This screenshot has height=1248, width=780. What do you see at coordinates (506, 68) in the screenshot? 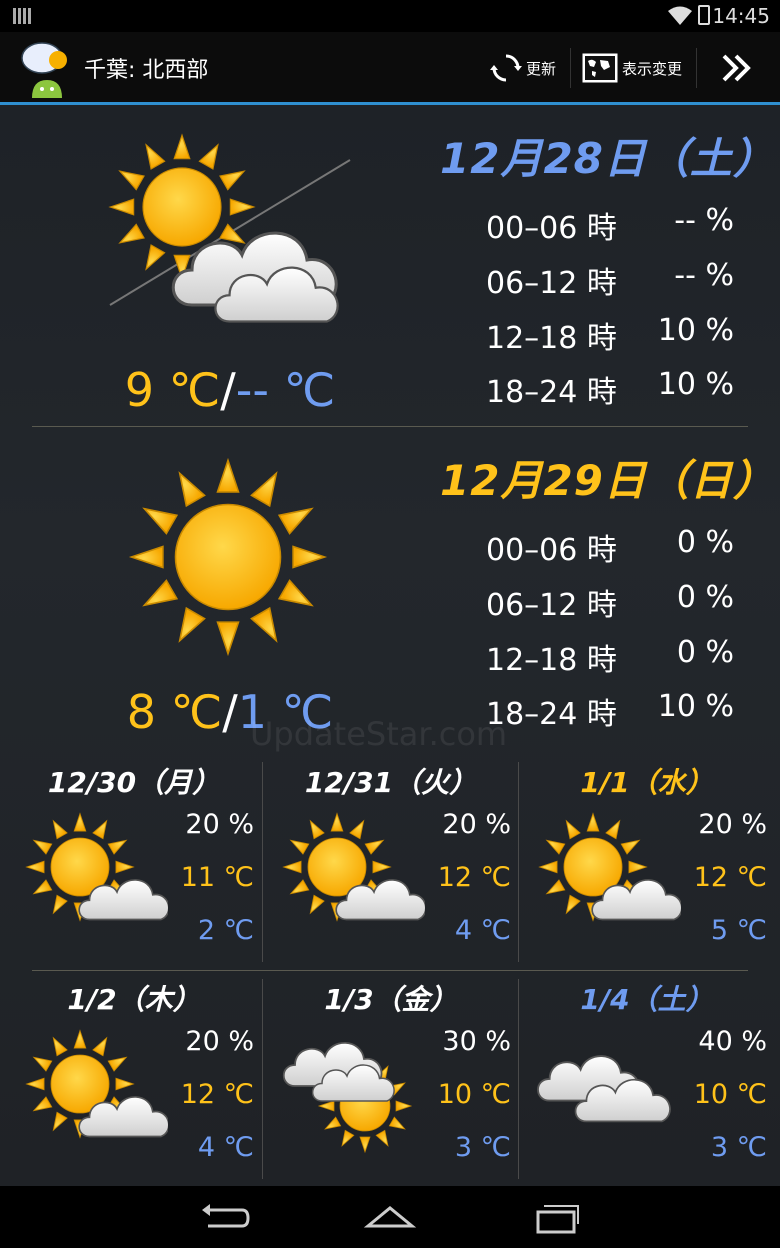
I see `refresh-icon` at bounding box center [506, 68].